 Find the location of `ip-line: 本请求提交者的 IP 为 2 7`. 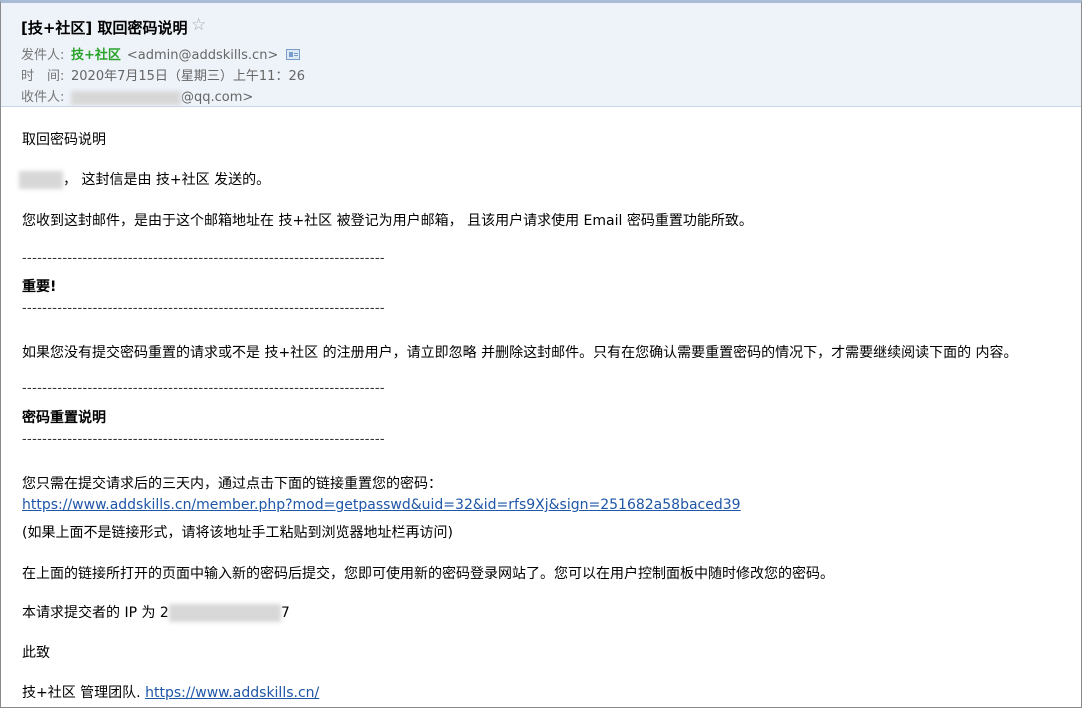

ip-line: 本请求提交者的 IP 为 2 7 is located at coordinates (156, 612).